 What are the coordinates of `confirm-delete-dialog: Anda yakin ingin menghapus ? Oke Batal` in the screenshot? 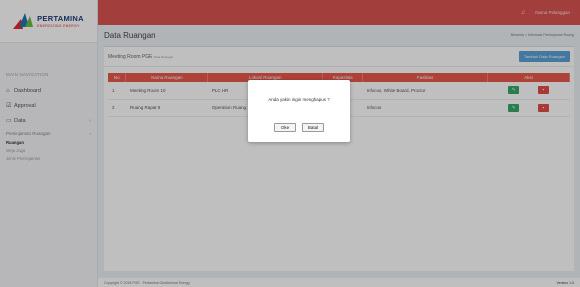 It's located at (299, 111).